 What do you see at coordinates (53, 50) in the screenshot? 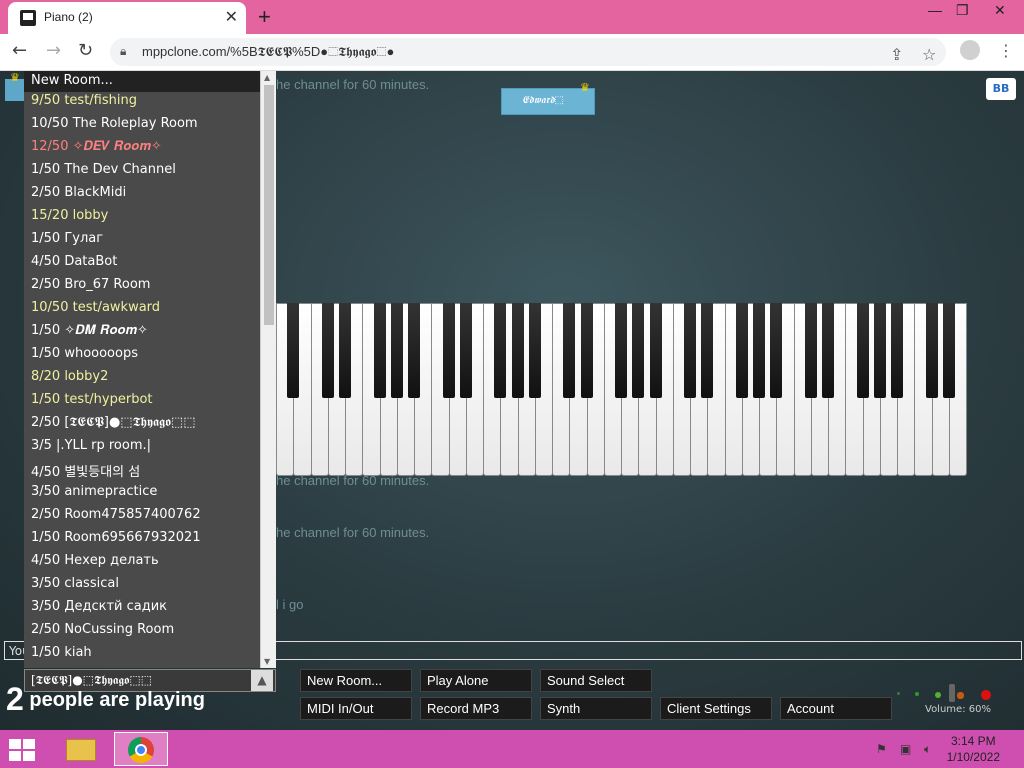
I see `forward-icon: →` at bounding box center [53, 50].